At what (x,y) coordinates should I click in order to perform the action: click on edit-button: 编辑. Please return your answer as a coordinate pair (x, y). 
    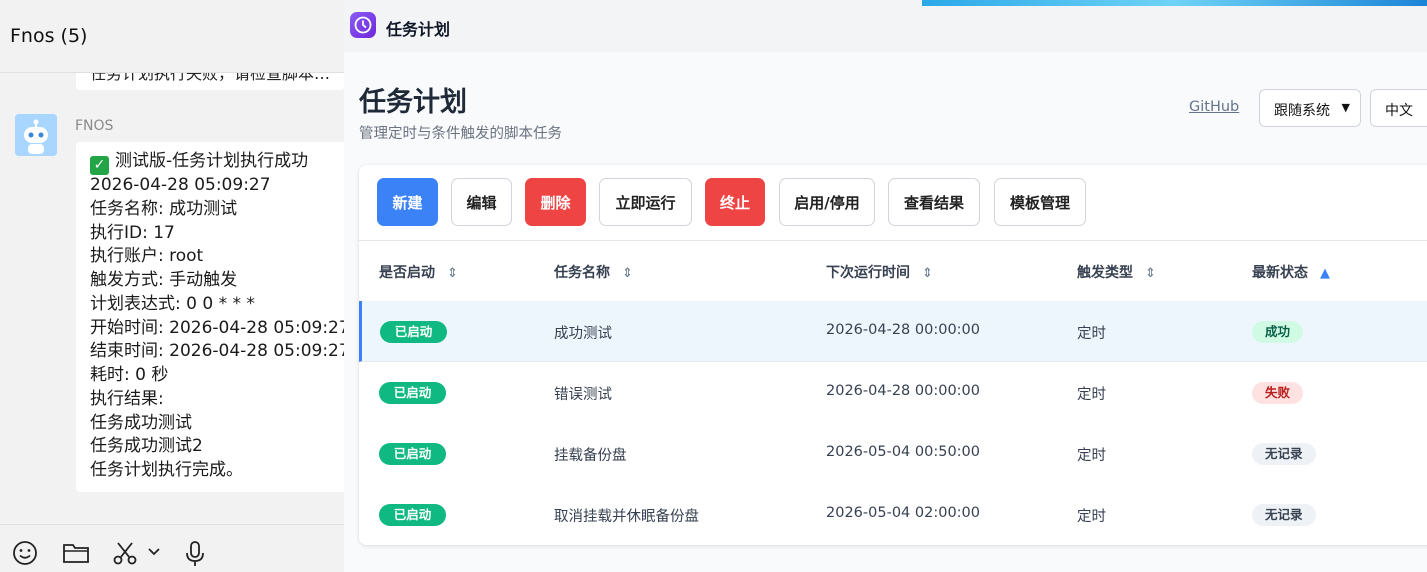
    Looking at the image, I should click on (481, 202).